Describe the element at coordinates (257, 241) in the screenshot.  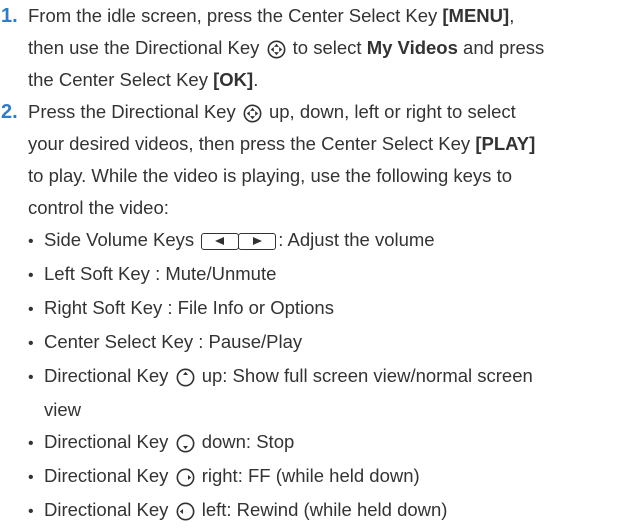
I see `volume-up-key-icon` at that location.